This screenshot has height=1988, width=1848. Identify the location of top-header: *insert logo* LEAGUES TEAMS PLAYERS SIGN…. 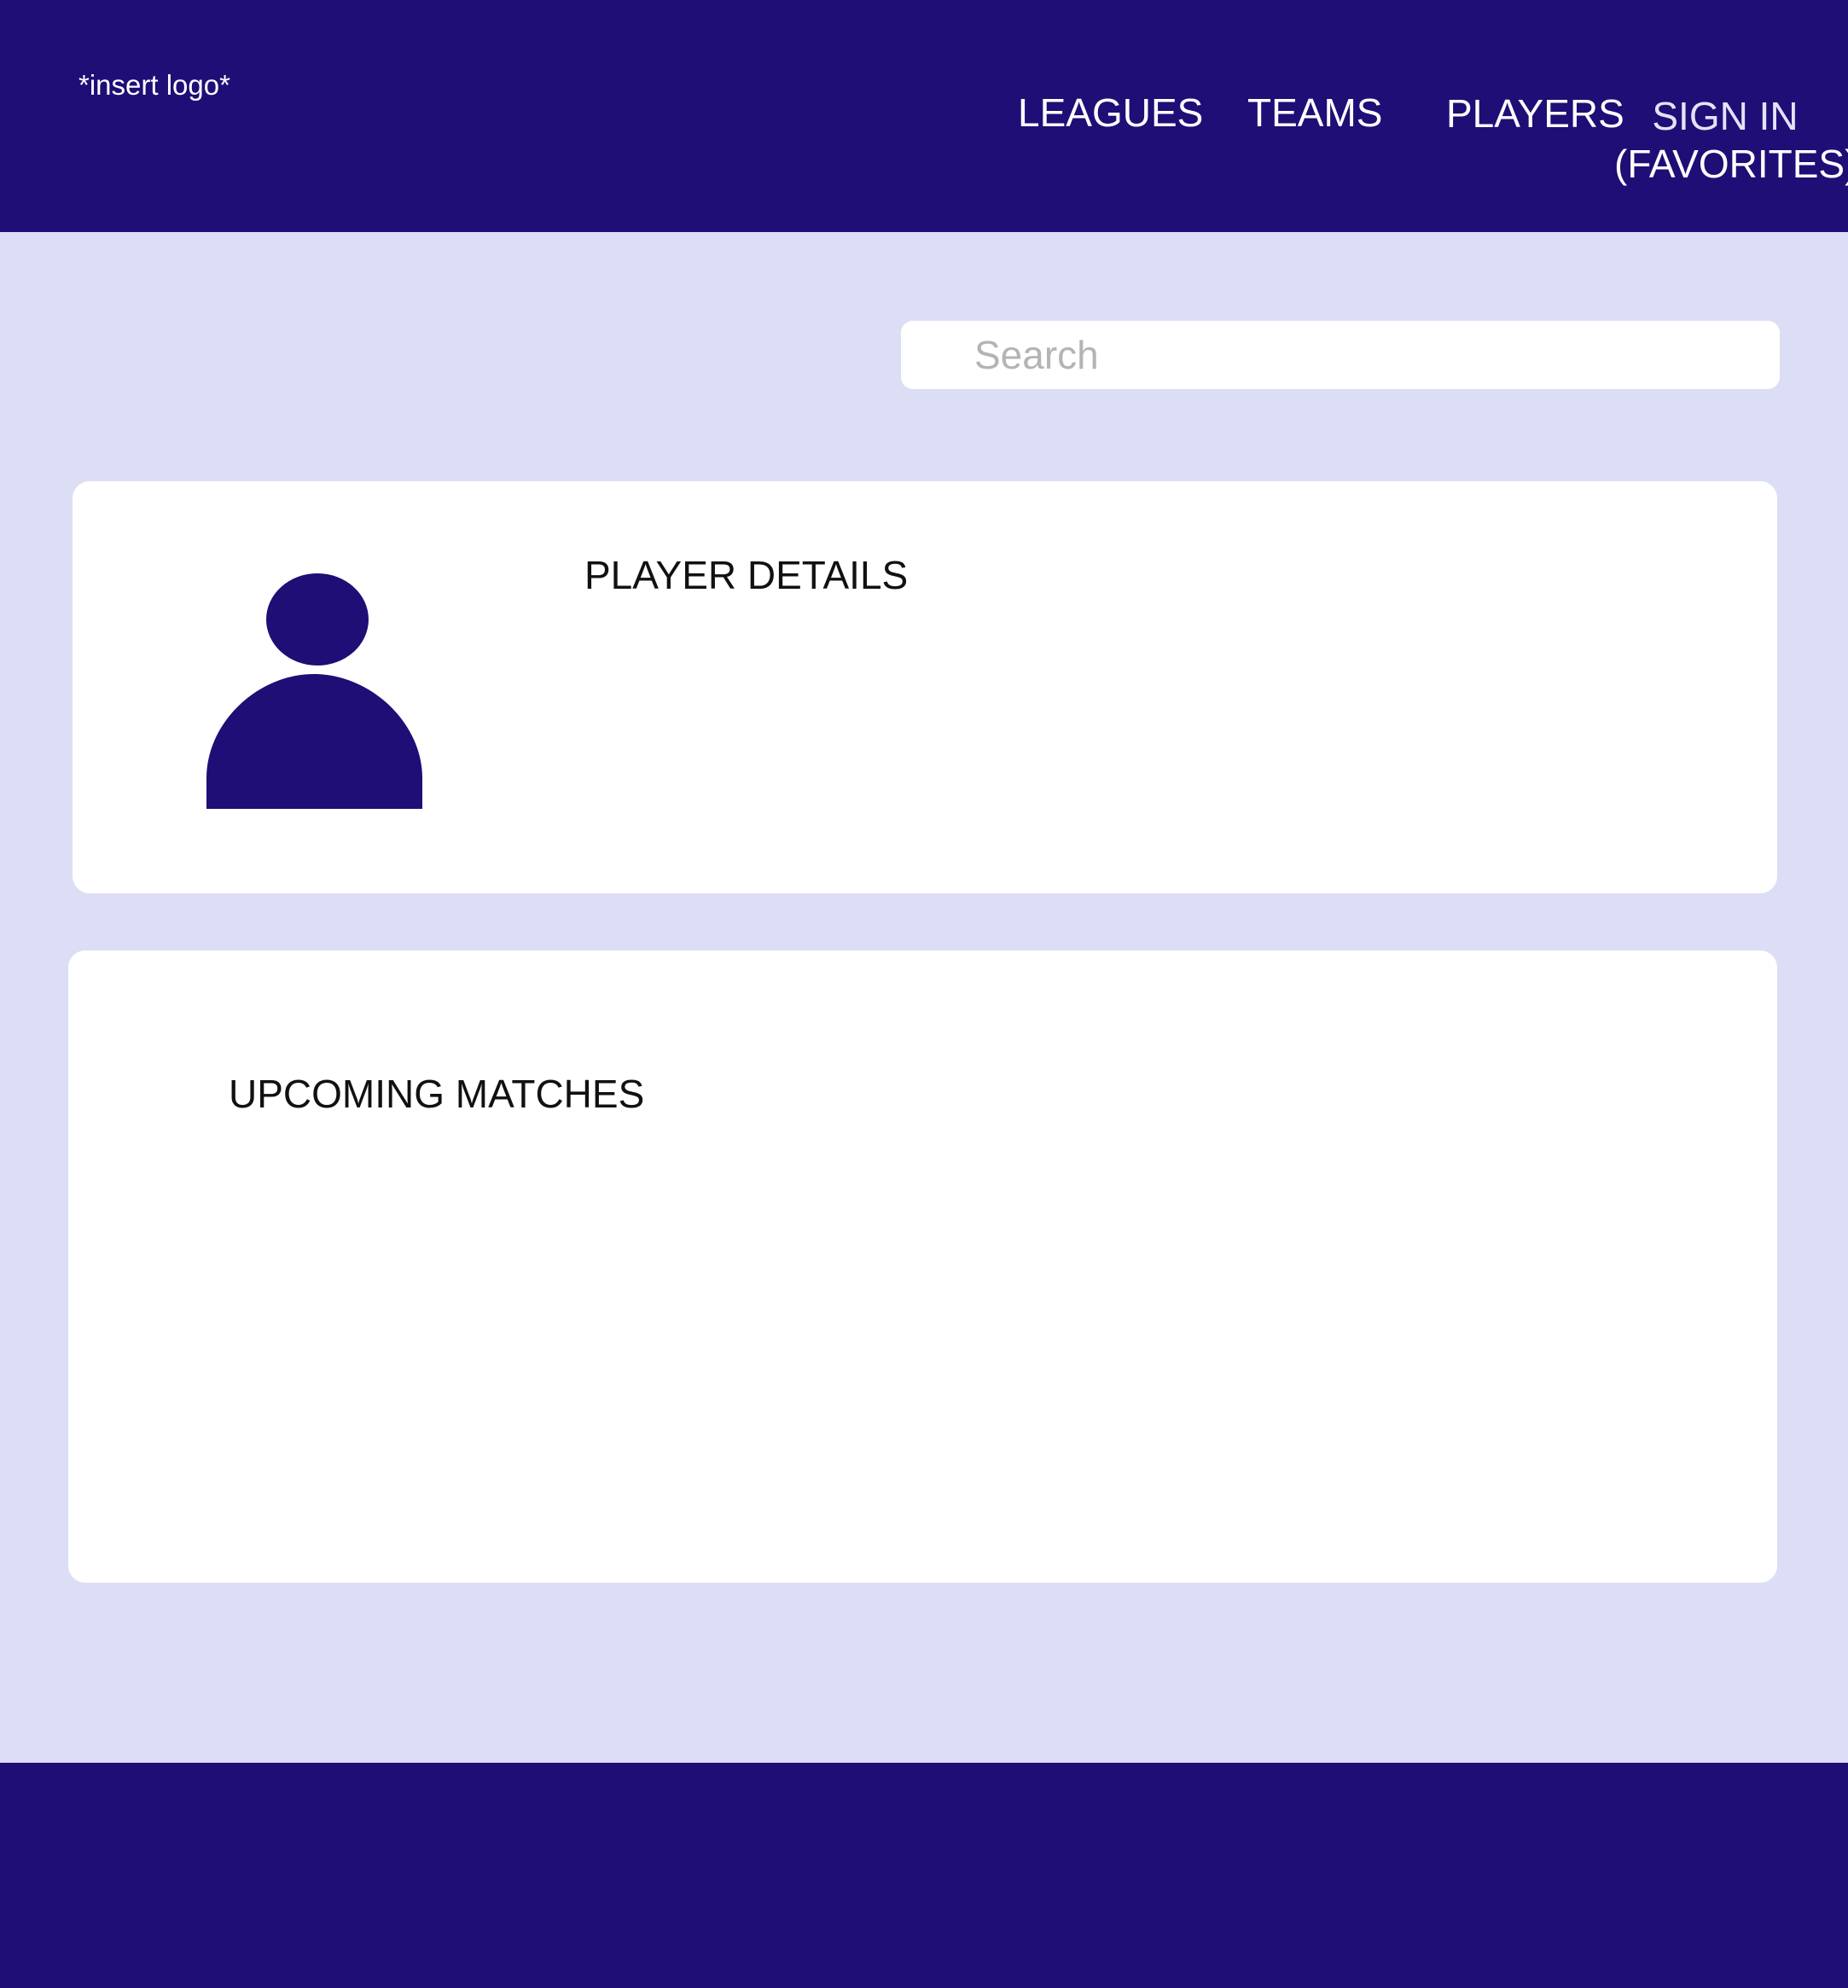
(924, 116).